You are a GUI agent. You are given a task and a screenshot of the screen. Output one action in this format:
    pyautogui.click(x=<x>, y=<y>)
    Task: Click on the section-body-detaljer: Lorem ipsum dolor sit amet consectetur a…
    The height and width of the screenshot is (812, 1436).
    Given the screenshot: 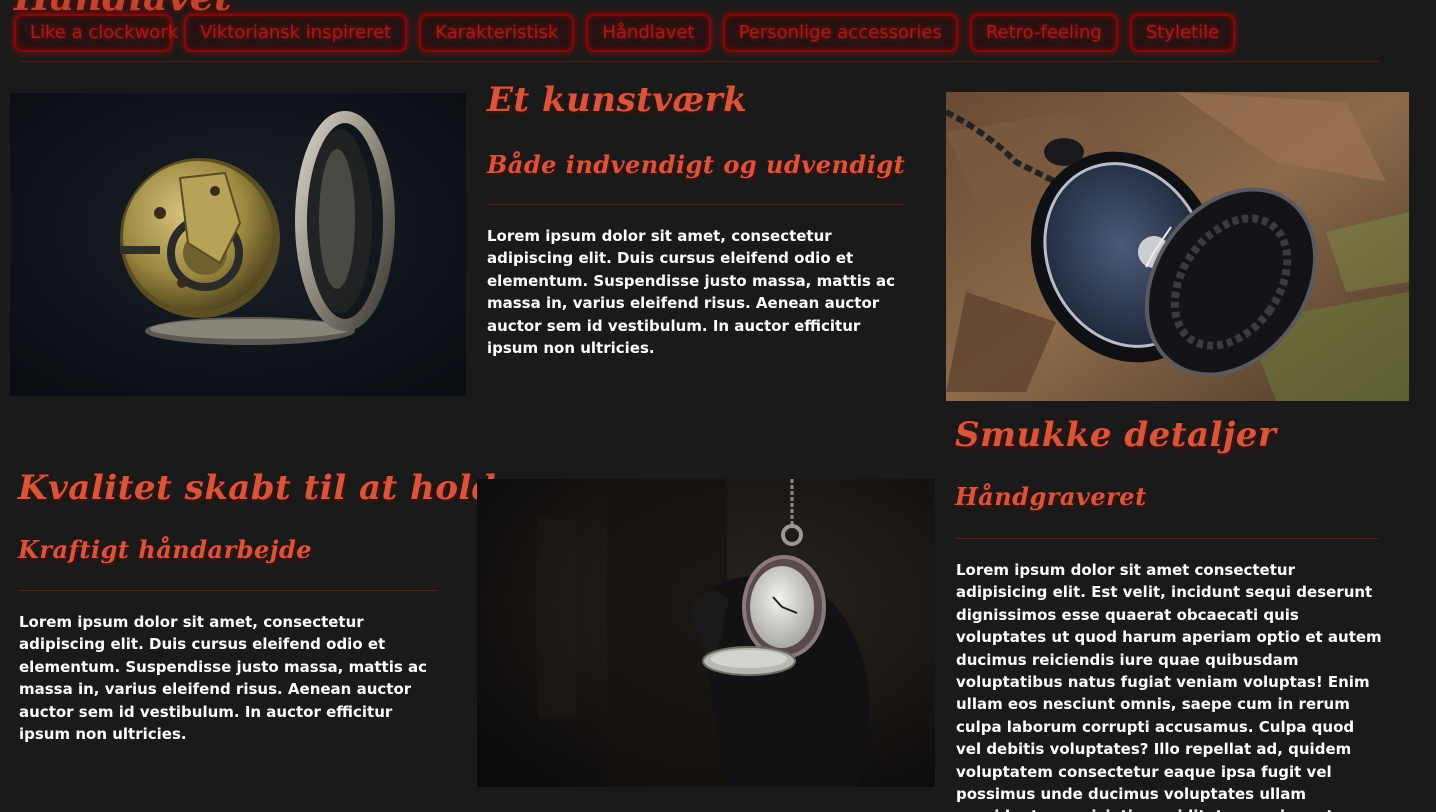 What is the action you would take?
    pyautogui.click(x=1169, y=686)
    